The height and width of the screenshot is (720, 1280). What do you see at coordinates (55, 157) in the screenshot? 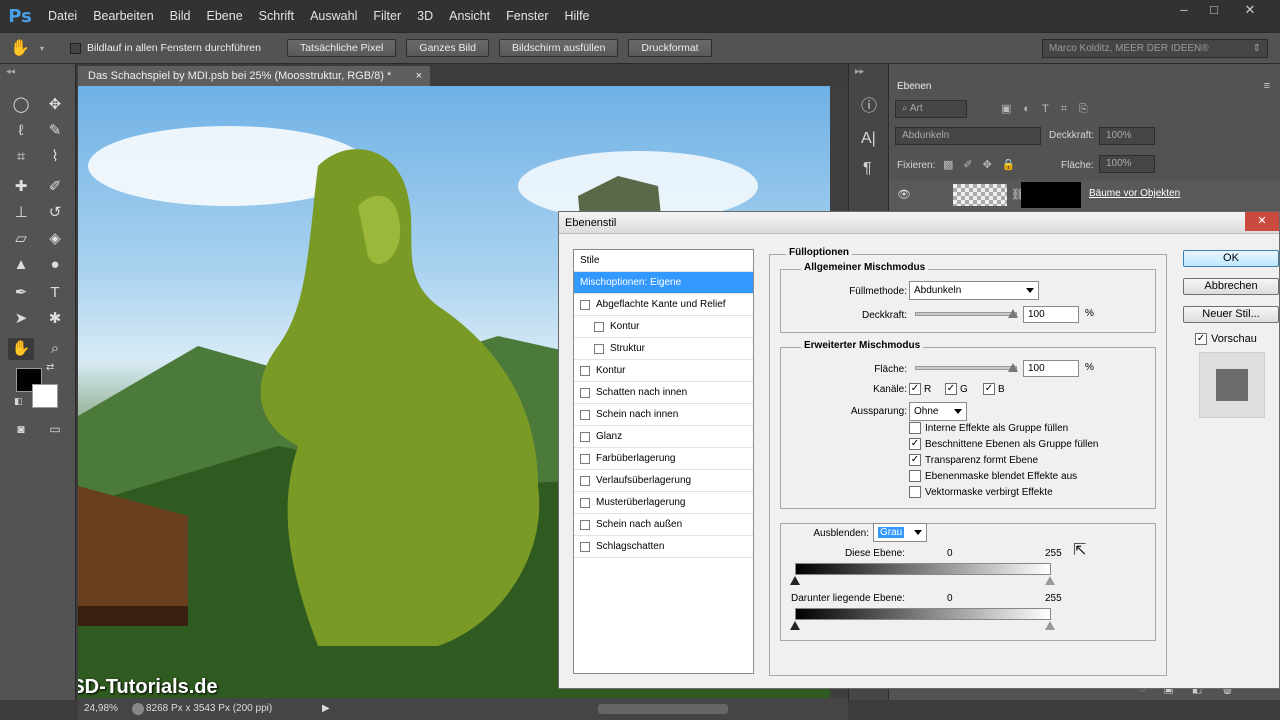
I see `eyedropper-tool-icon: ⌇` at bounding box center [55, 157].